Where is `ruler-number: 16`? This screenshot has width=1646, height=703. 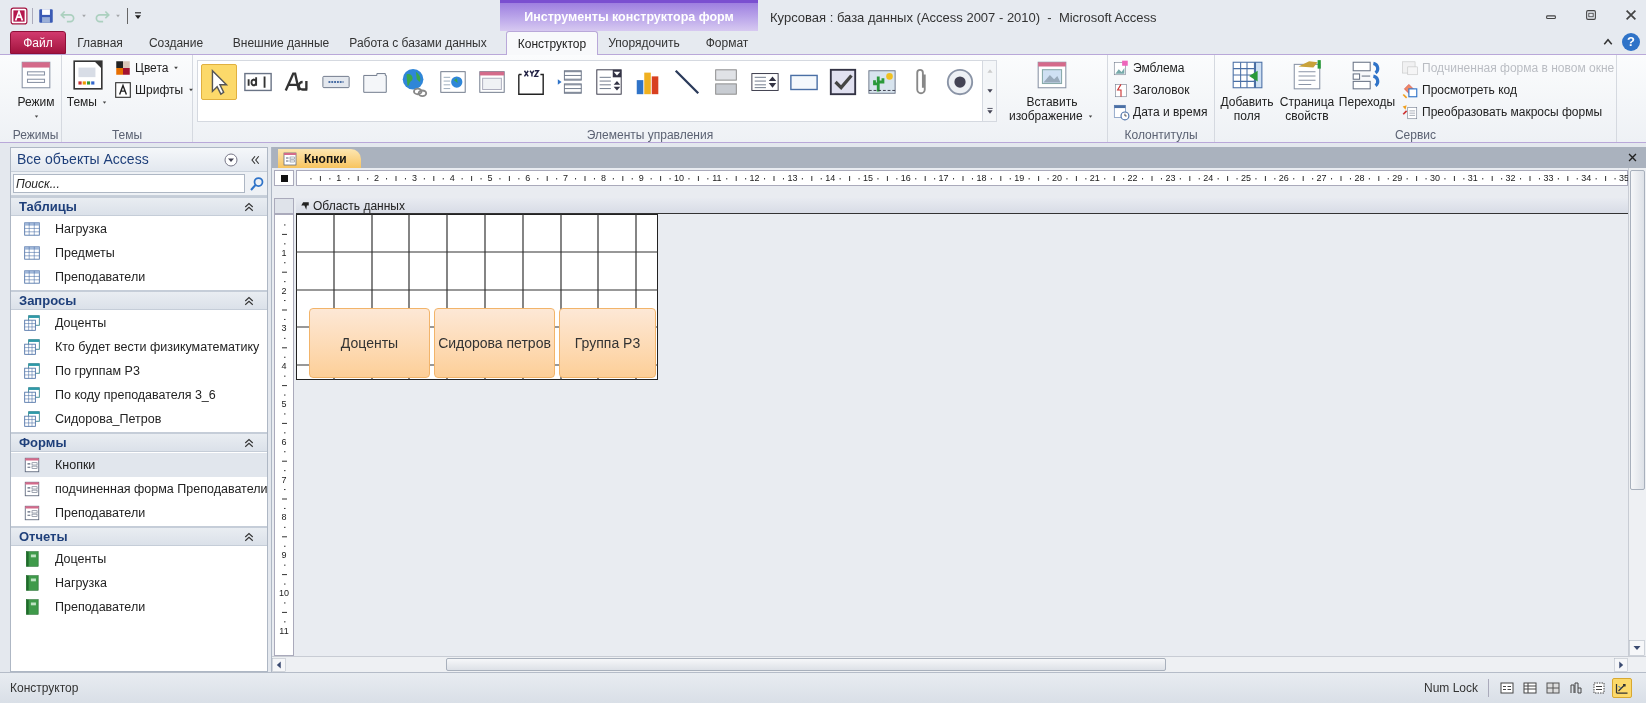
ruler-number: 16 is located at coordinates (905, 178).